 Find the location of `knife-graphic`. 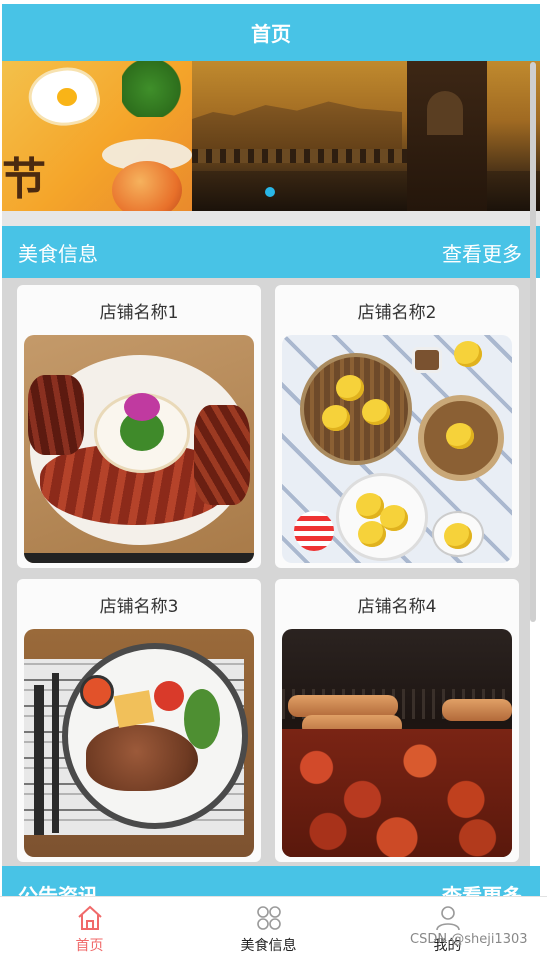

knife-graphic is located at coordinates (55, 753).